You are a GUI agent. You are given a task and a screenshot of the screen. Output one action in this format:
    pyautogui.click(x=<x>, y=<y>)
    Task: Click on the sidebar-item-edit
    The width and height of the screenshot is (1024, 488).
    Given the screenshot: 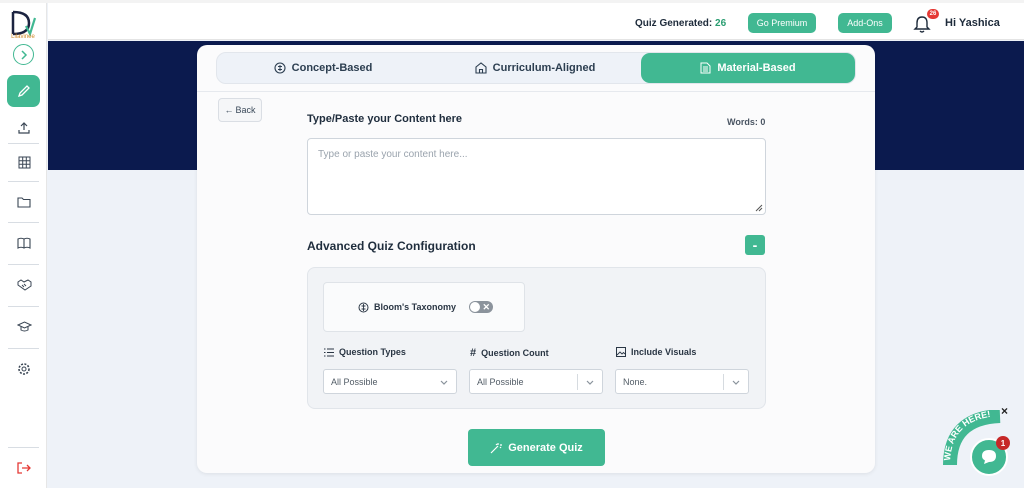 What is the action you would take?
    pyautogui.click(x=23, y=91)
    